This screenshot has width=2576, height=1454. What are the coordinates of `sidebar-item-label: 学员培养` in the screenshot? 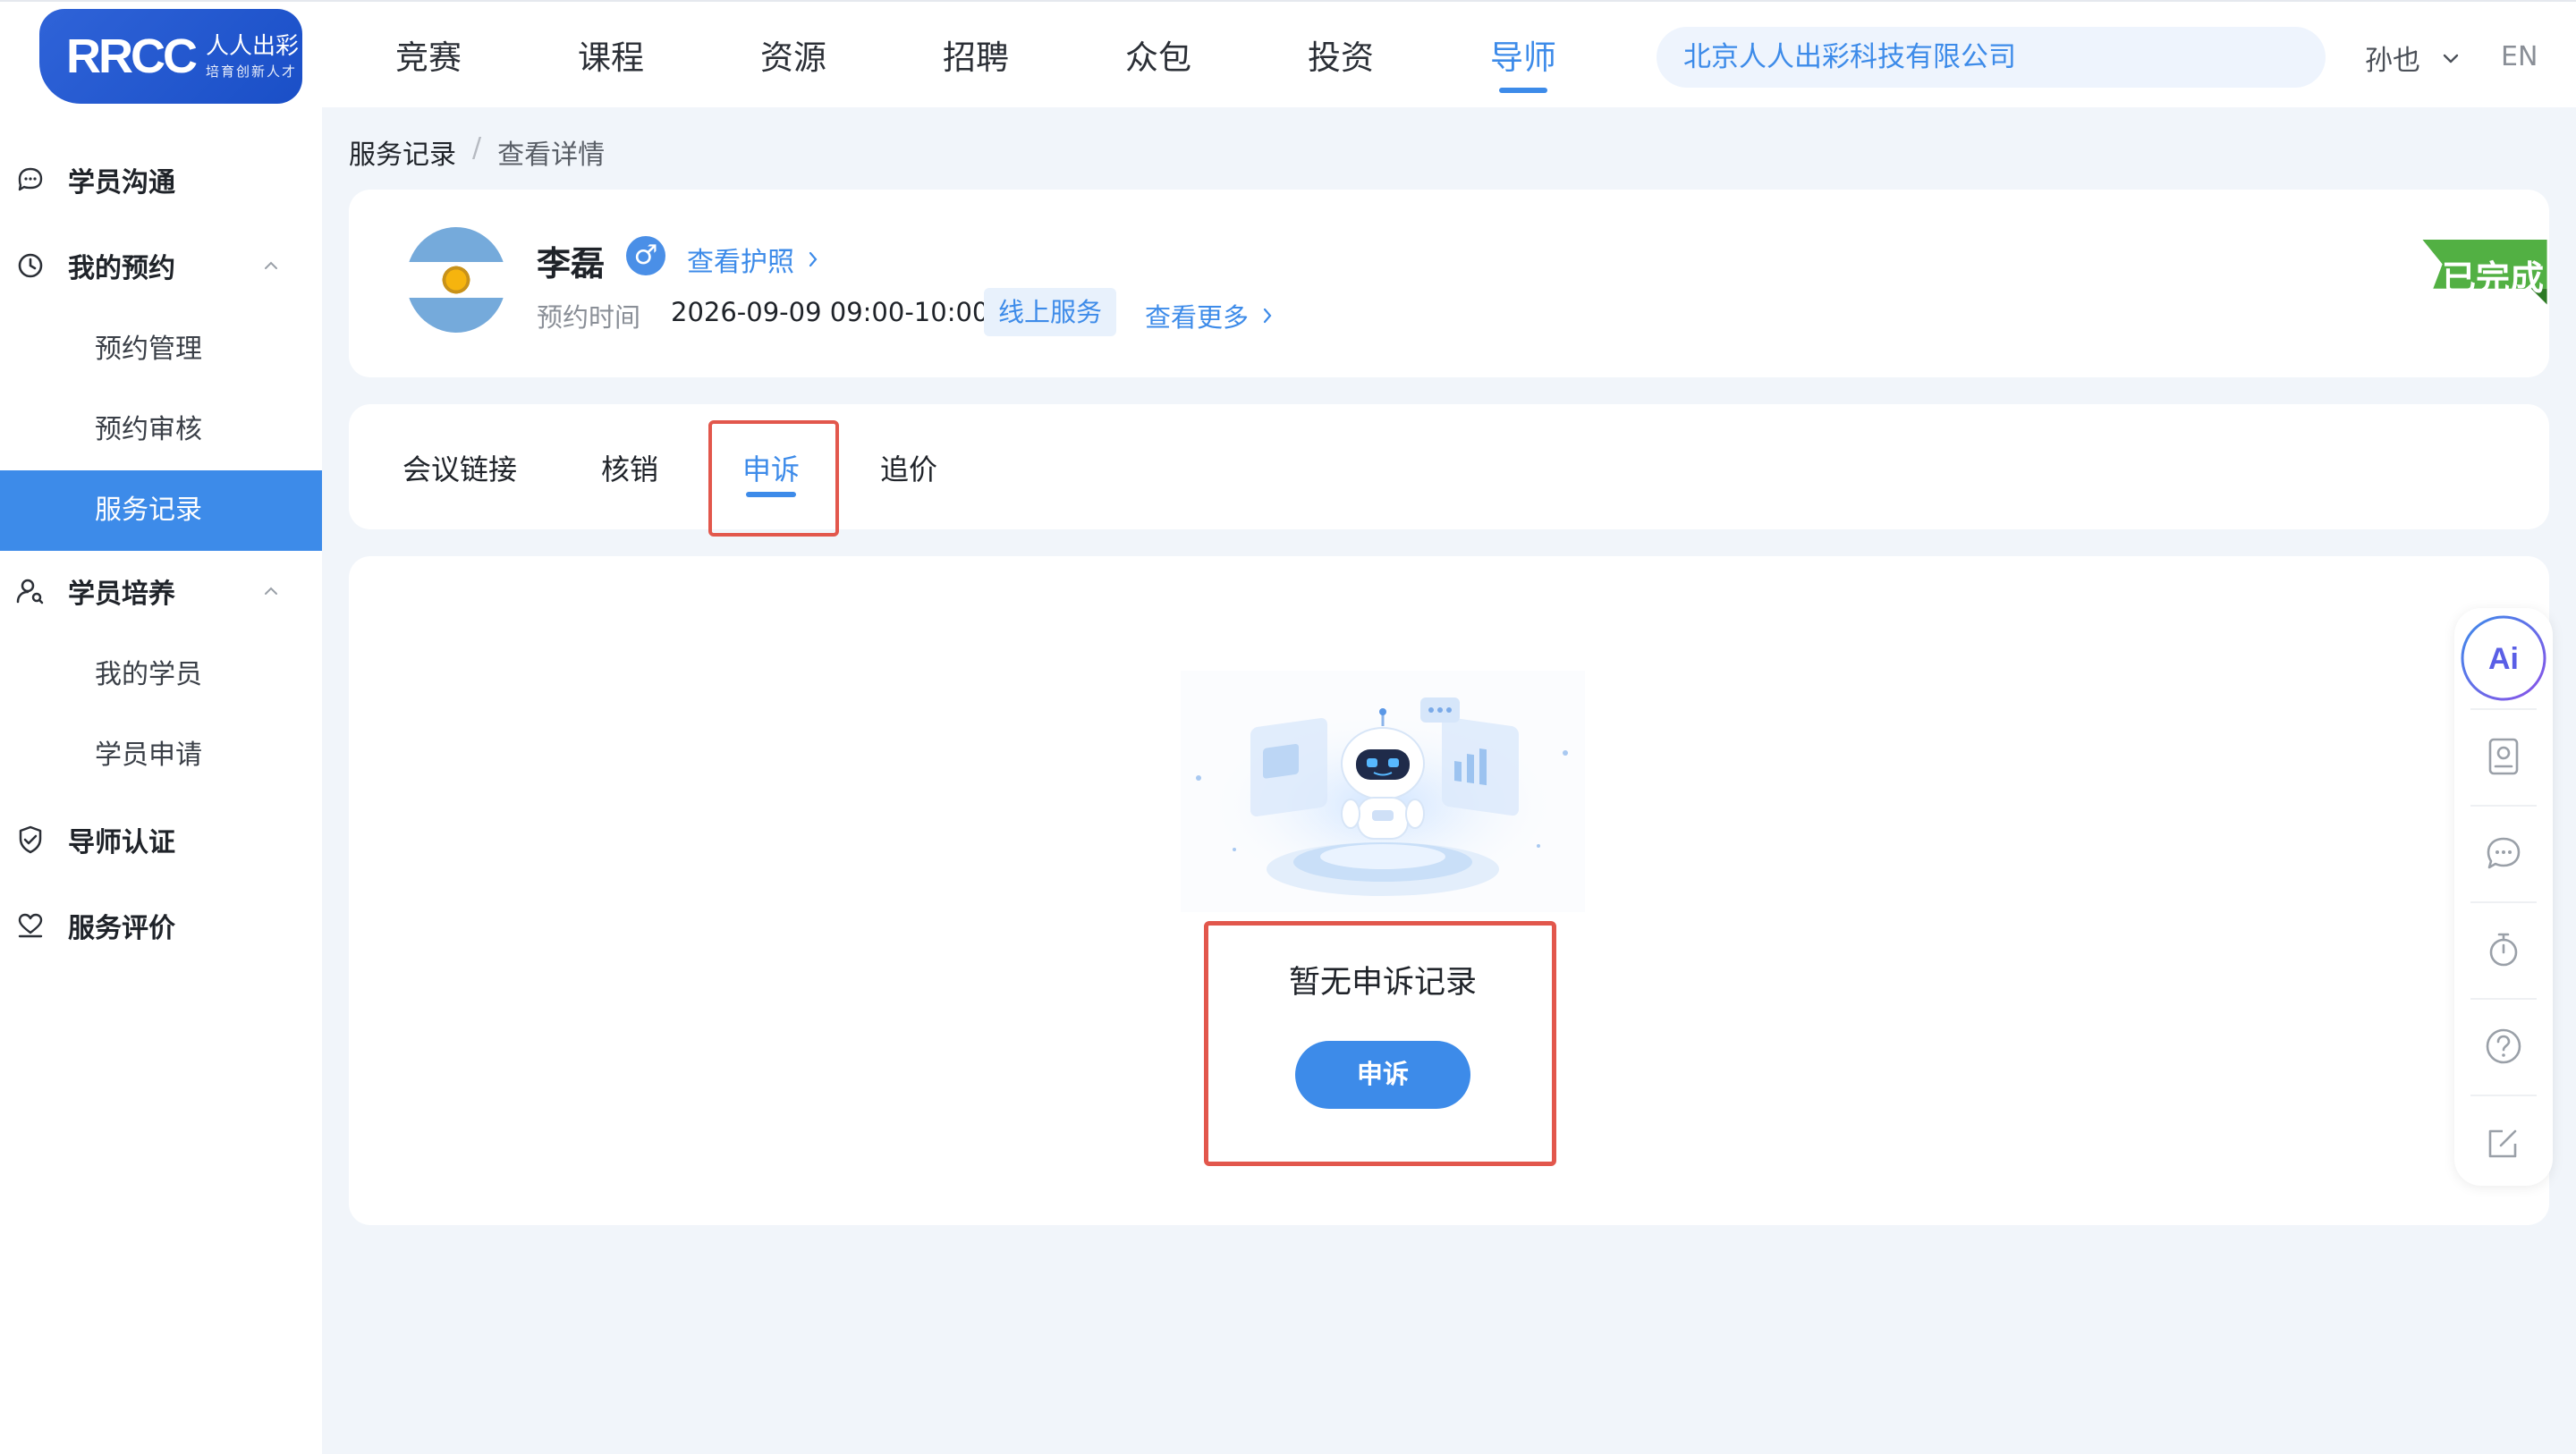 It's located at (121, 594).